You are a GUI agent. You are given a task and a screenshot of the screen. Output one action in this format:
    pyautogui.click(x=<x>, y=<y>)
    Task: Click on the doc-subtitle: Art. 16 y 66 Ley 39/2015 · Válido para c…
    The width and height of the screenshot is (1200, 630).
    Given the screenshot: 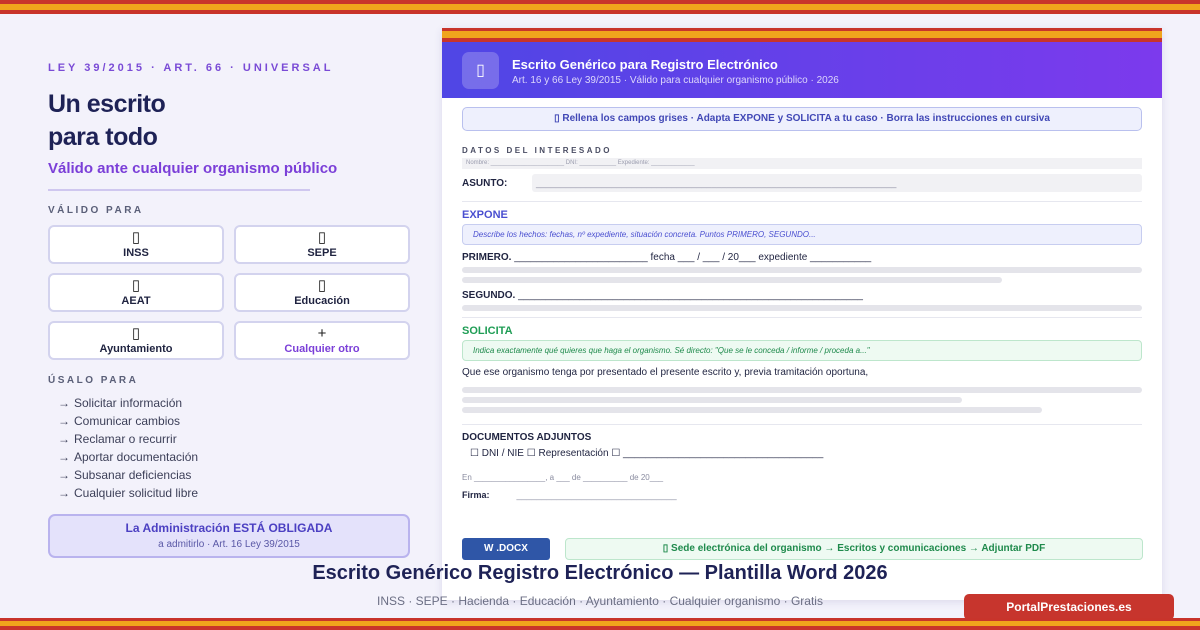 What is the action you would take?
    pyautogui.click(x=675, y=80)
    